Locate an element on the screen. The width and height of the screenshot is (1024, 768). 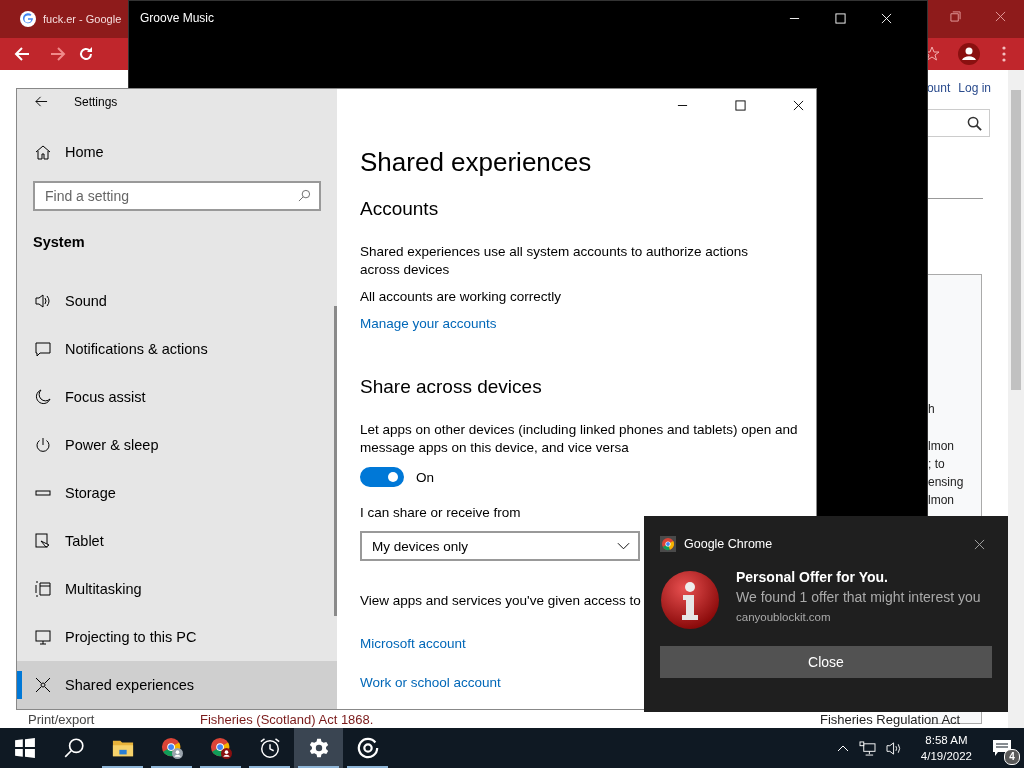
article-text: ; to is located at coordinates (937, 464).